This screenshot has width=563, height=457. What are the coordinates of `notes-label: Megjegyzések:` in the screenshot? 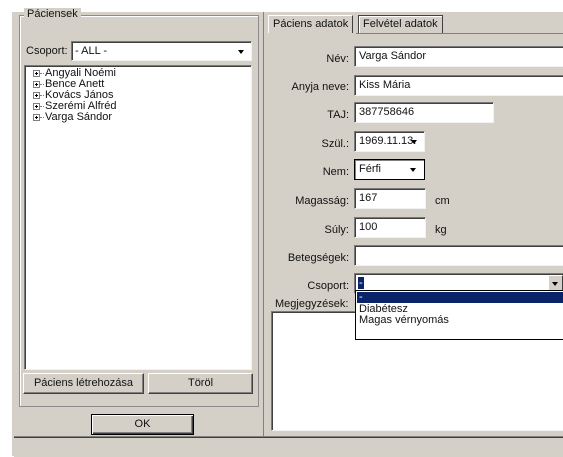 It's located at (312, 304).